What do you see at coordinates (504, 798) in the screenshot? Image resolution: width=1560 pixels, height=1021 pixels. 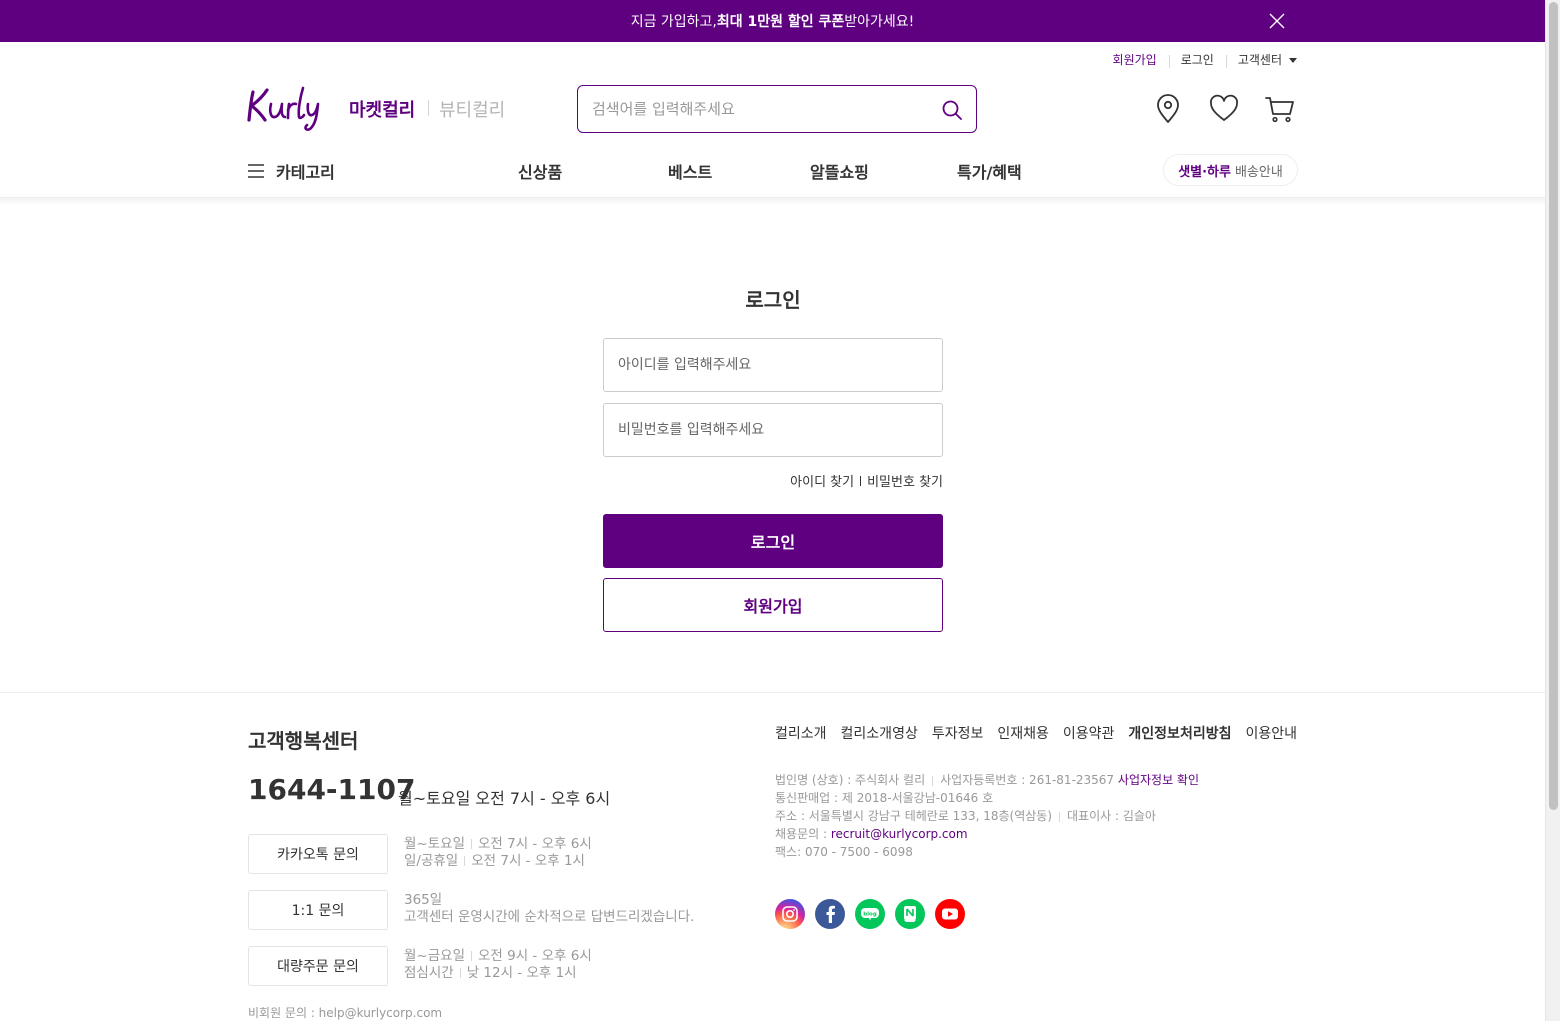 I see `phone-hours: 월~토요일 오전 7시 - 오후 6시` at bounding box center [504, 798].